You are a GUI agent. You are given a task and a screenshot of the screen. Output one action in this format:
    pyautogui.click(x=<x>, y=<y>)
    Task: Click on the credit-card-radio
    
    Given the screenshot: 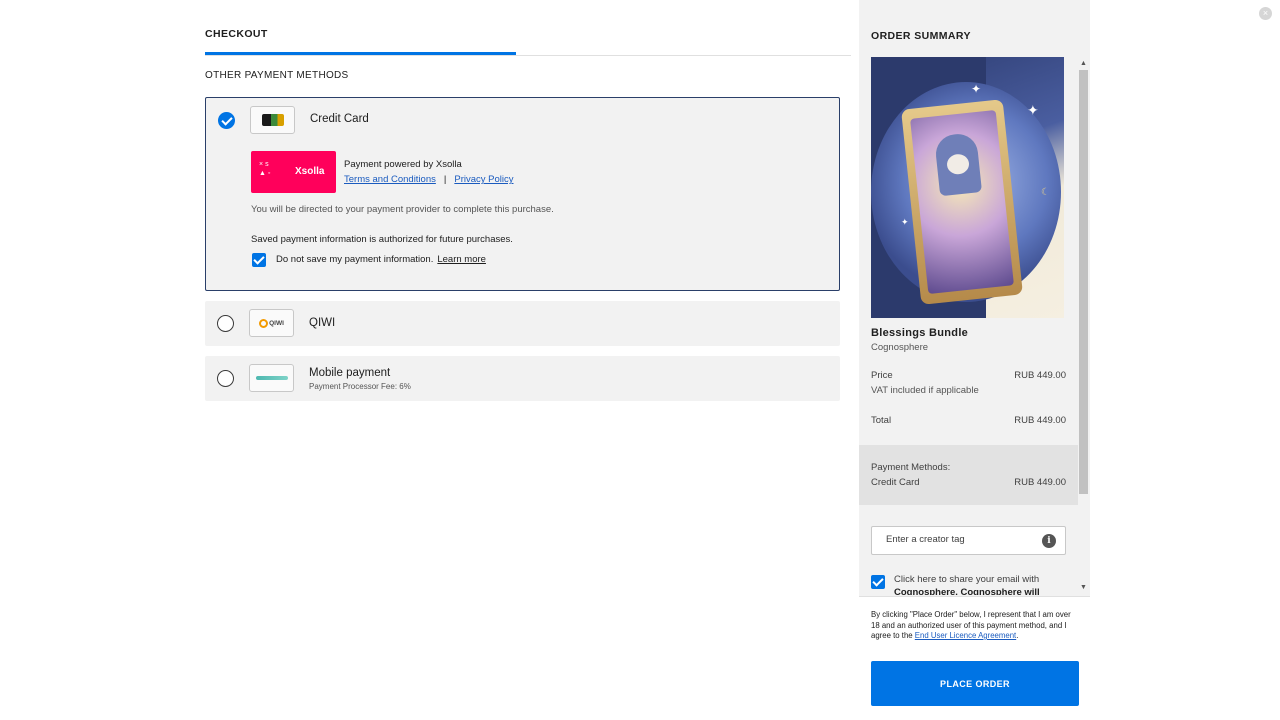 What is the action you would take?
    pyautogui.click(x=226, y=120)
    